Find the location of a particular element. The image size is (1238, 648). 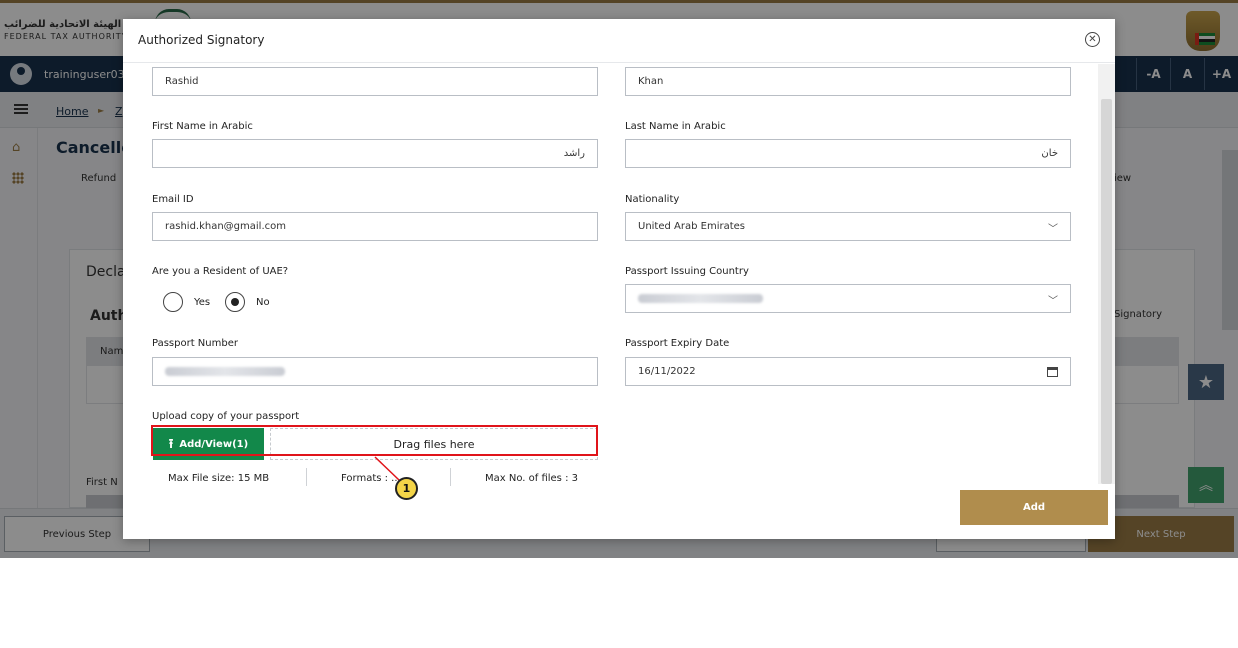

annotation-callout-badge: 1 is located at coordinates (406, 488).